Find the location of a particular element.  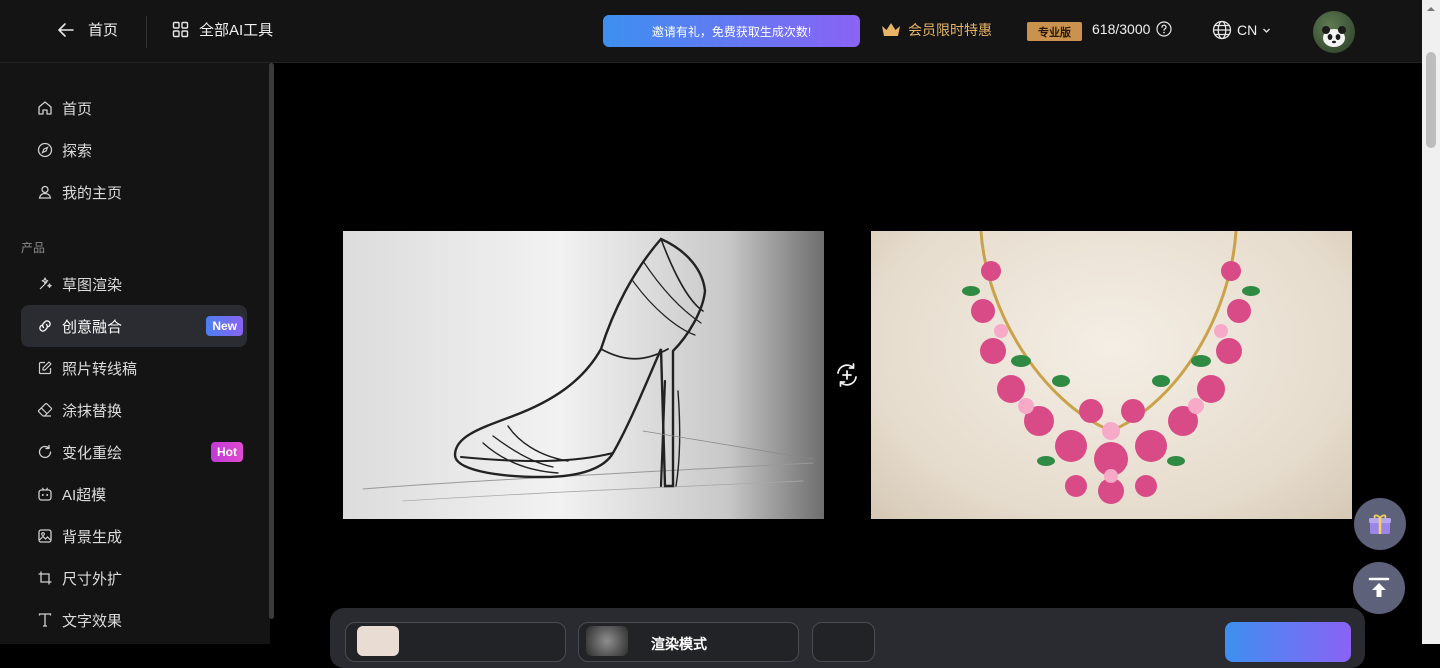

arrow-up-to-top-icon is located at coordinates (1379, 587).